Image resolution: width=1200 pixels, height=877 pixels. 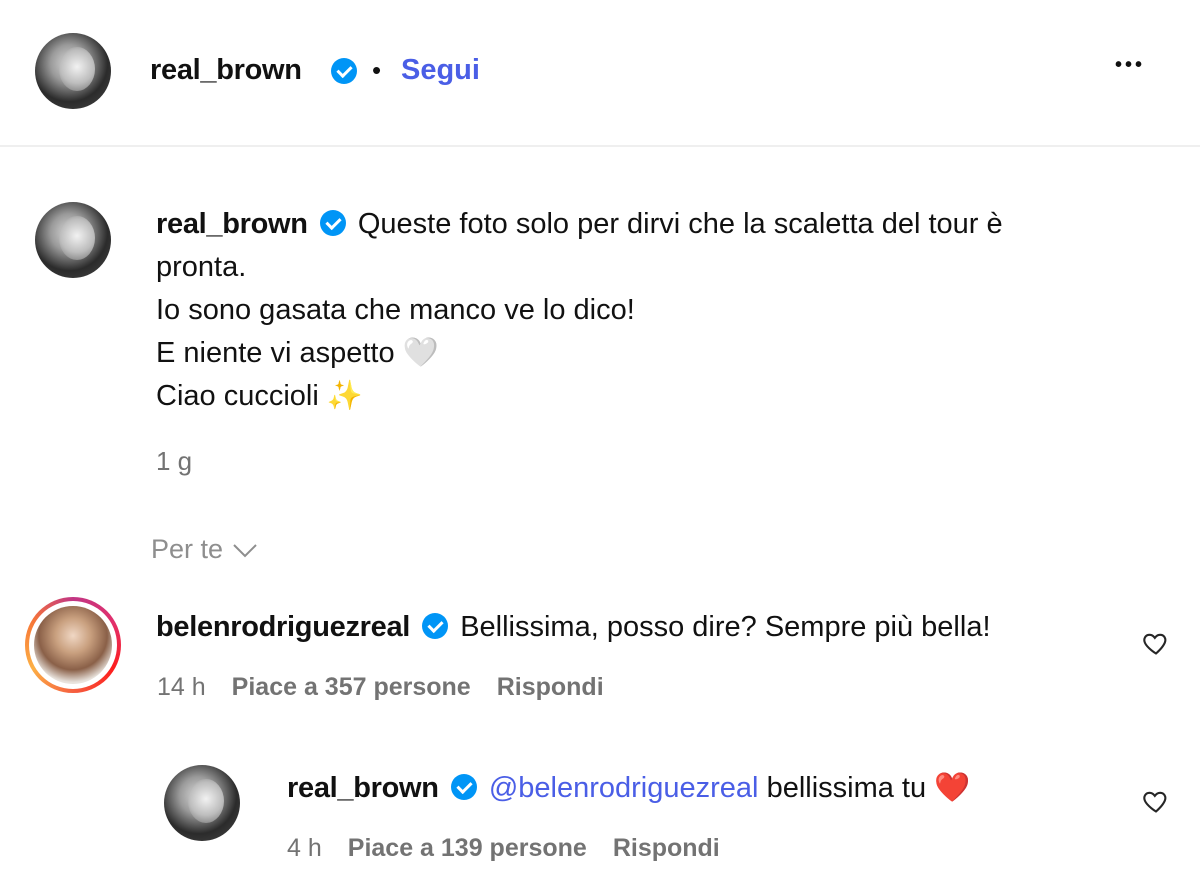 I want to click on sort-dropdown: Per te, so click(x=205, y=549).